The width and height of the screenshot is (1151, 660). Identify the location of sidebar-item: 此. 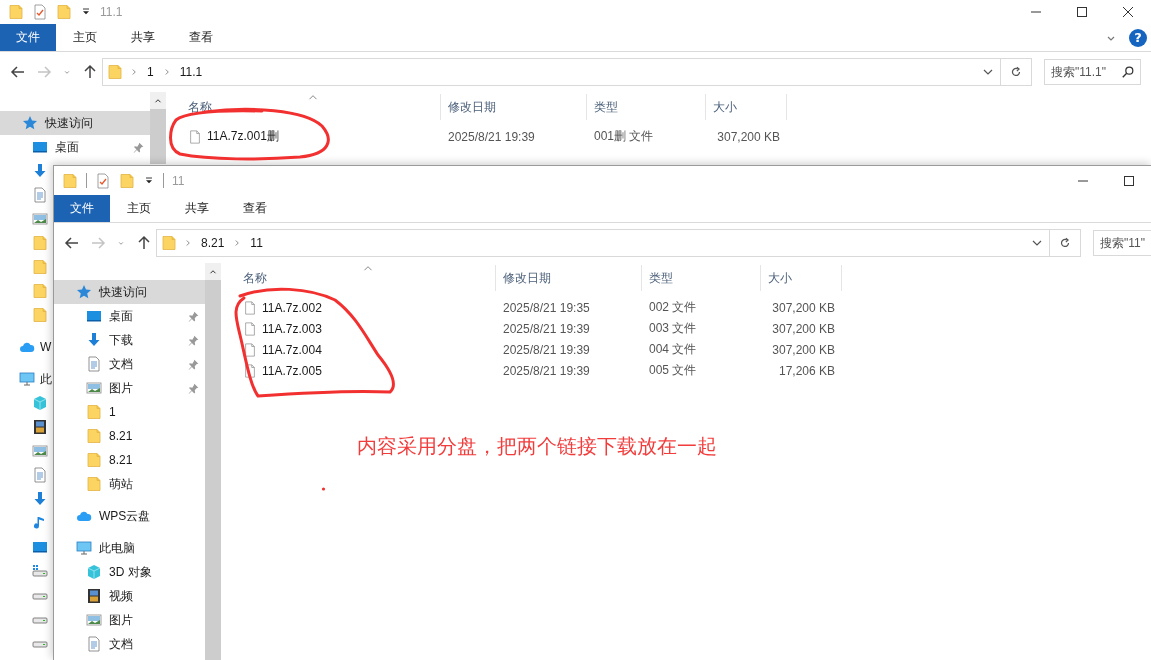
(26, 379).